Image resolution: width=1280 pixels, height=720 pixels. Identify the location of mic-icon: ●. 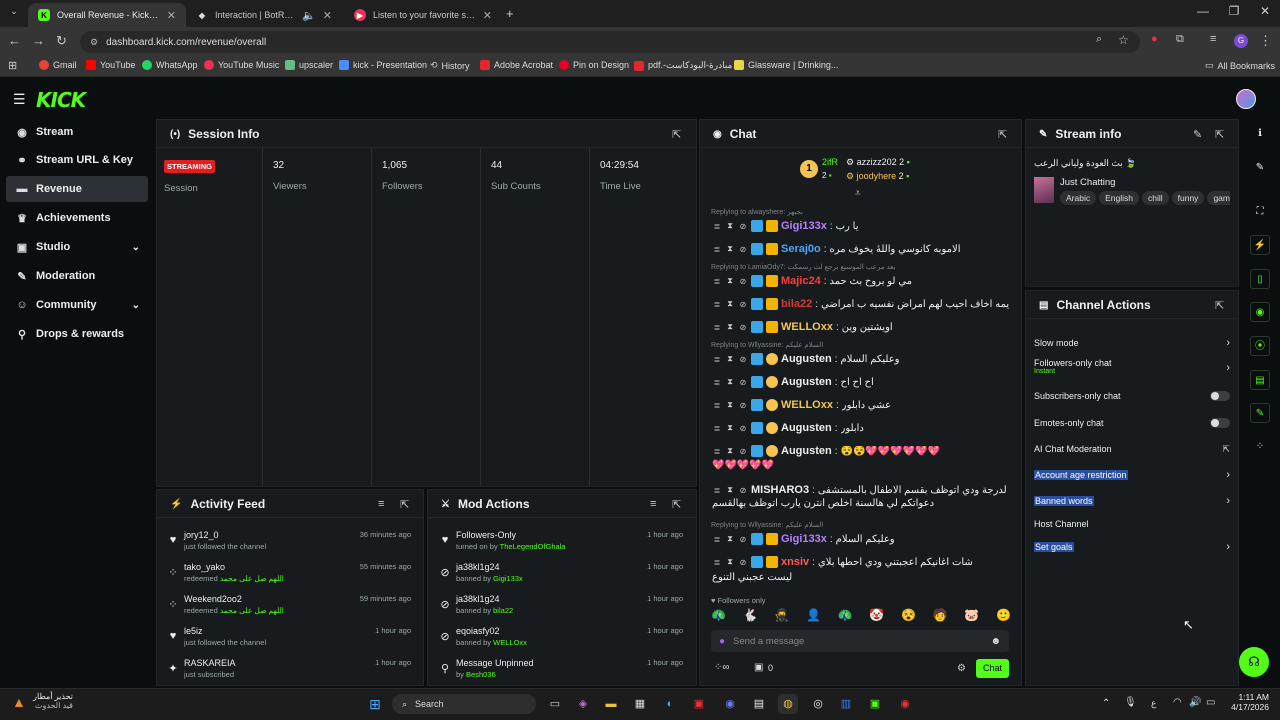
(722, 641).